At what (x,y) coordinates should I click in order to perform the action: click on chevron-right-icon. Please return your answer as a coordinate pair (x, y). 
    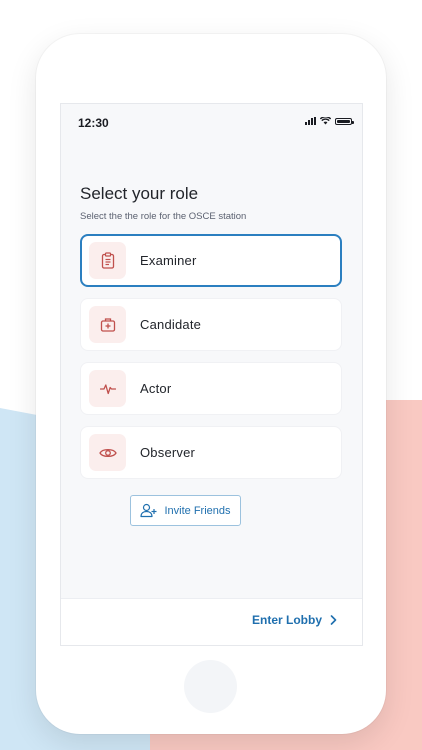
    Looking at the image, I should click on (333, 620).